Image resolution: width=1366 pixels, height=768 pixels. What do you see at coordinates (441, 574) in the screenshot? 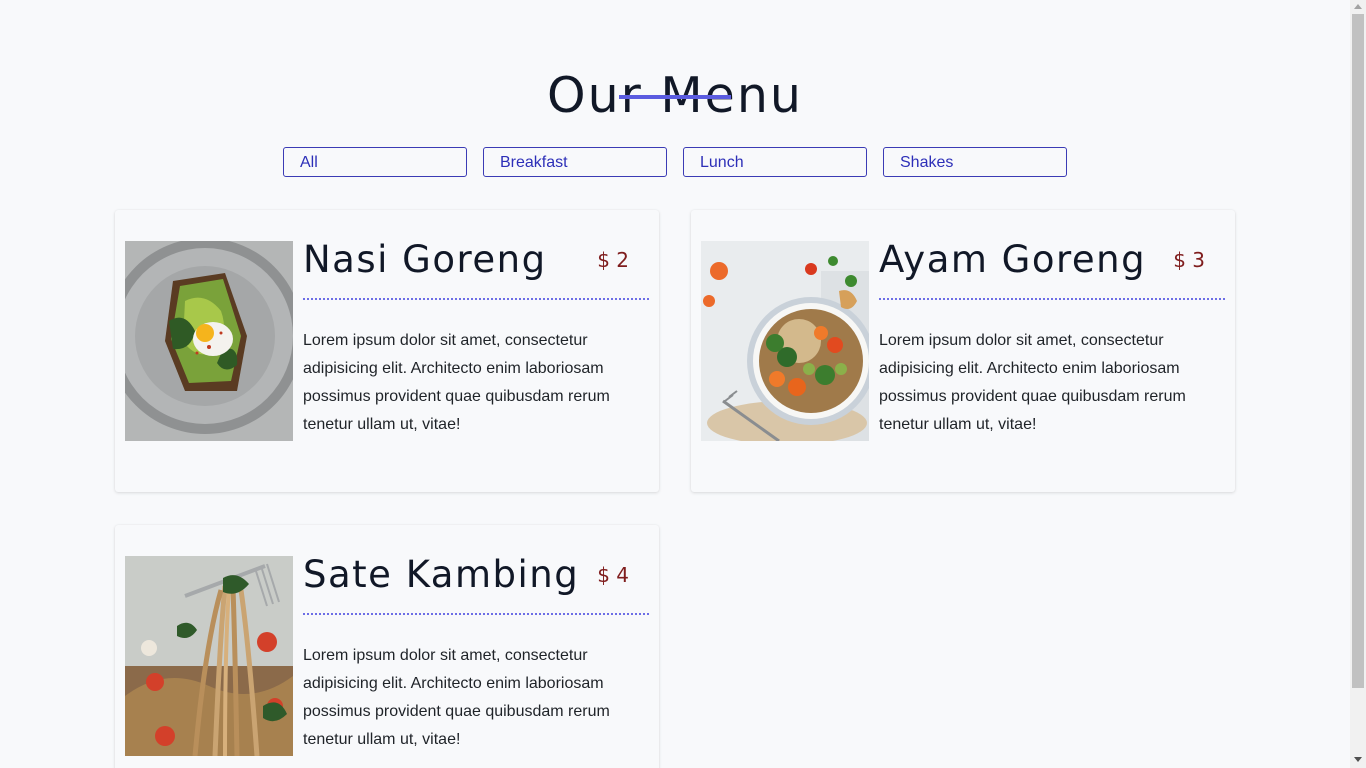
I see `menu-item-name: Sate Kambing` at bounding box center [441, 574].